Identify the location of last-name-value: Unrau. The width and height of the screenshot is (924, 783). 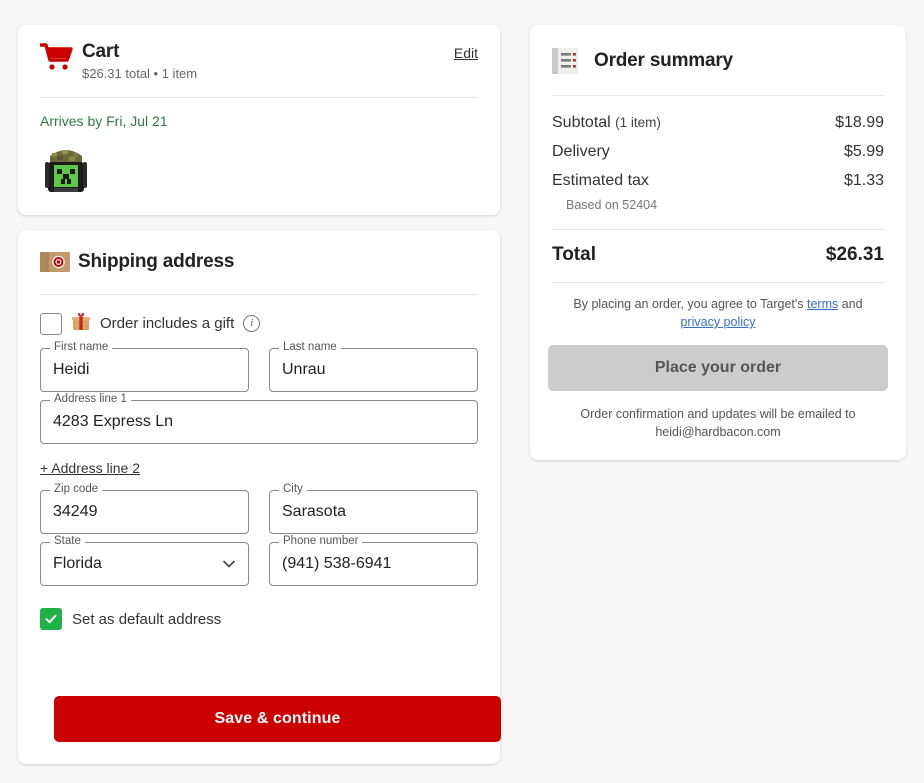
(304, 369).